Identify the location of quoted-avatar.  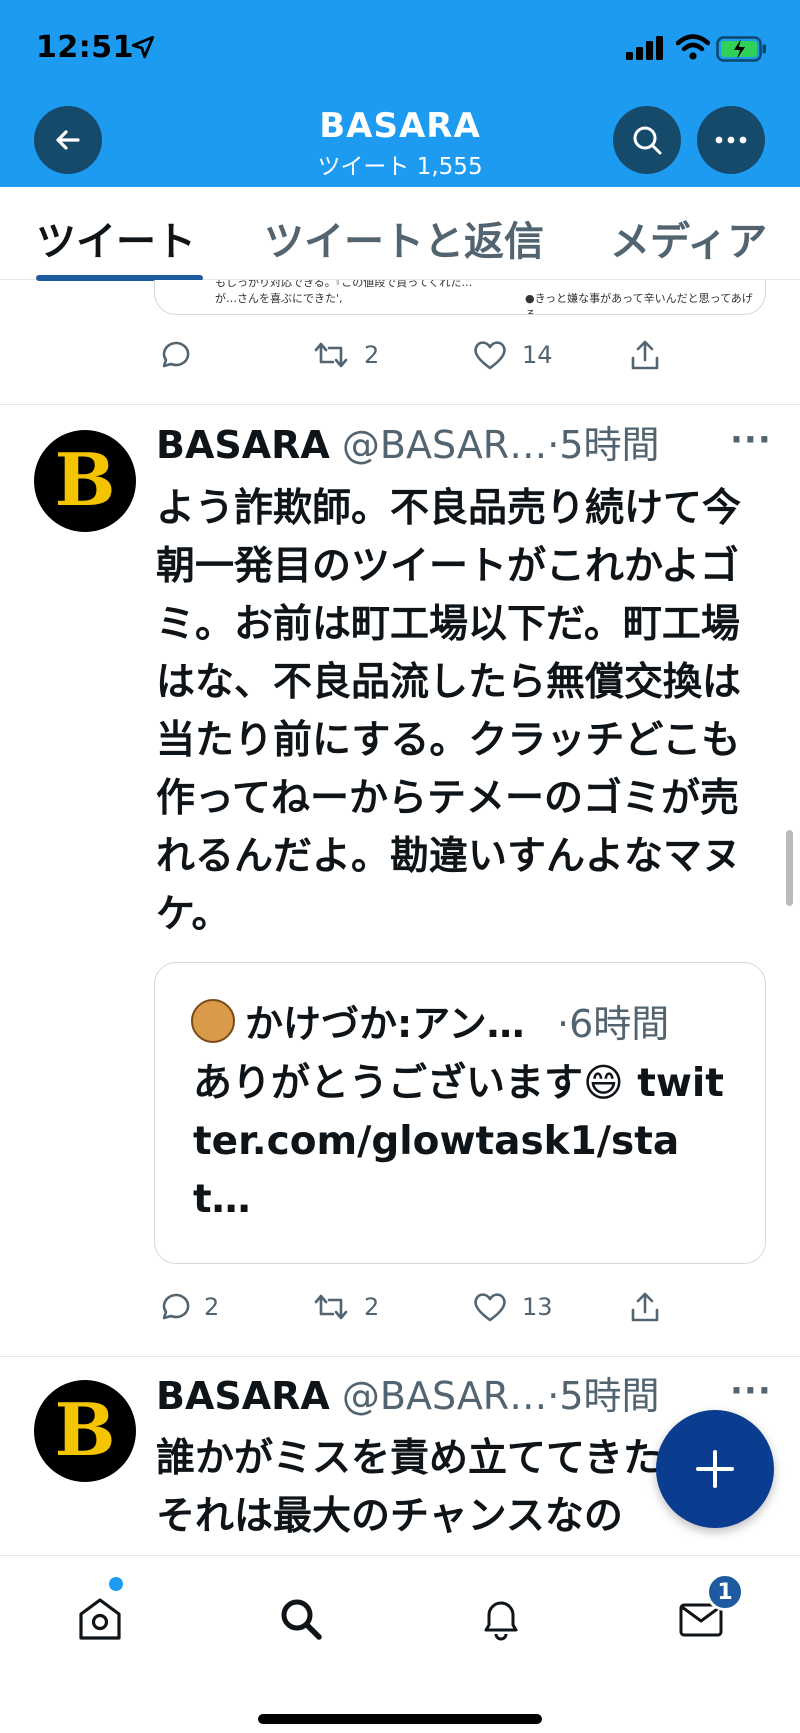
(213, 1021).